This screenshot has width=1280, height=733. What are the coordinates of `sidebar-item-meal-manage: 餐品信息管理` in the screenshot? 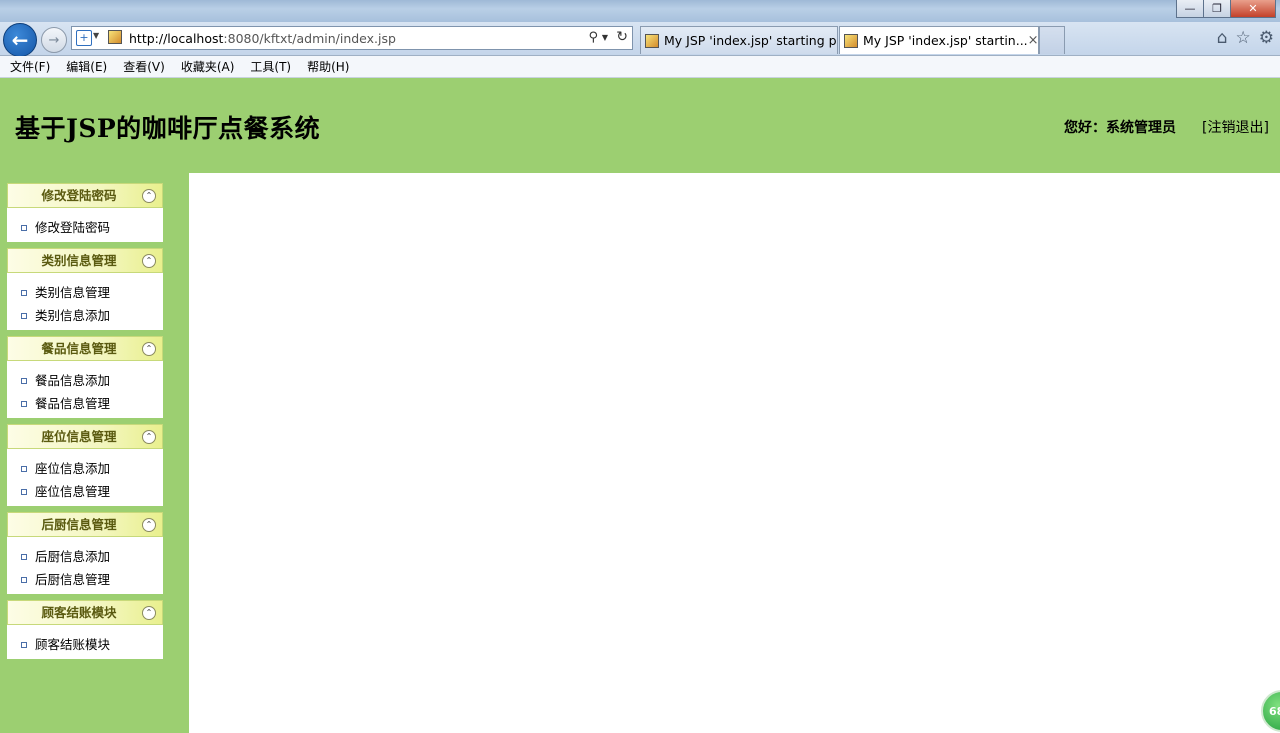 It's located at (85, 403).